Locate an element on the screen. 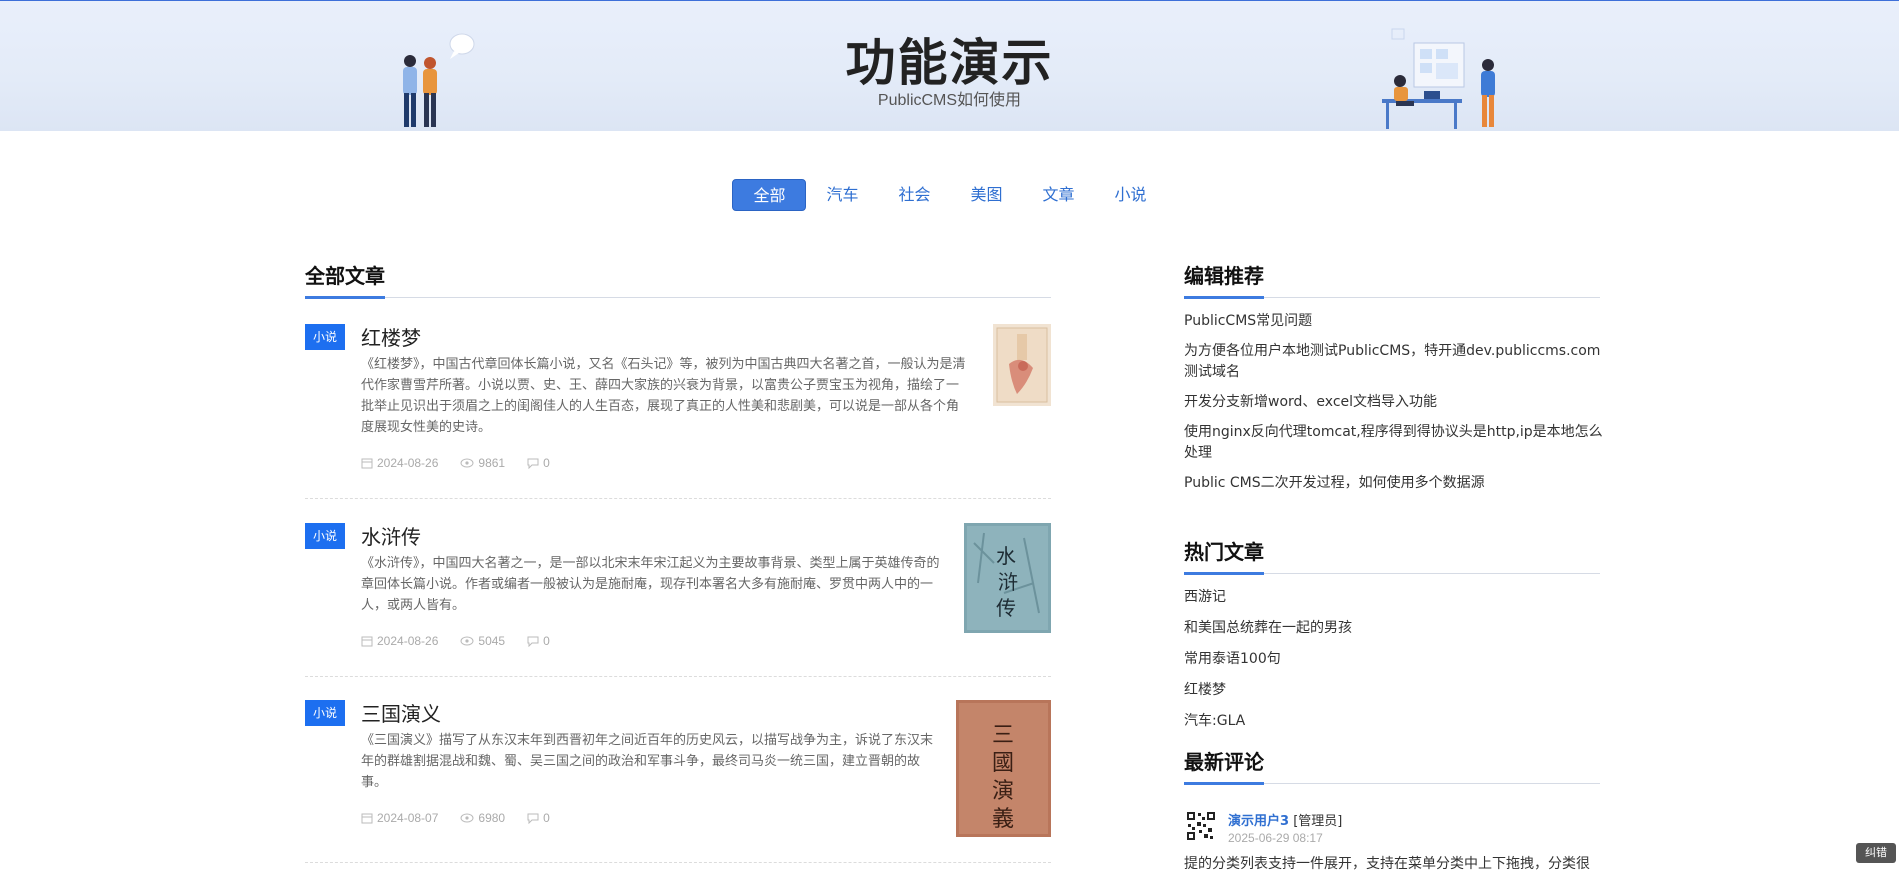  date-meta: 2024-08-07 is located at coordinates (399, 818).